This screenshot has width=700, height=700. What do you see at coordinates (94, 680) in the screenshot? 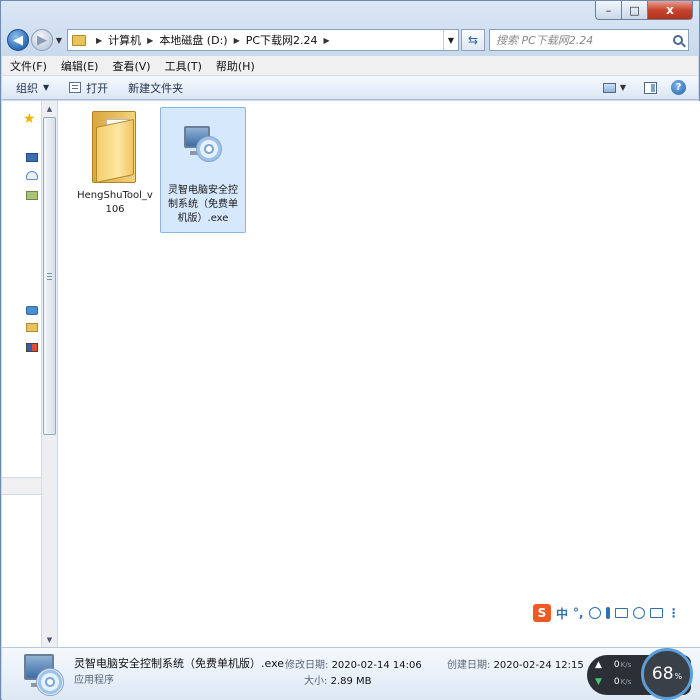
I see `details-file-type: 应用程序` at bounding box center [94, 680].